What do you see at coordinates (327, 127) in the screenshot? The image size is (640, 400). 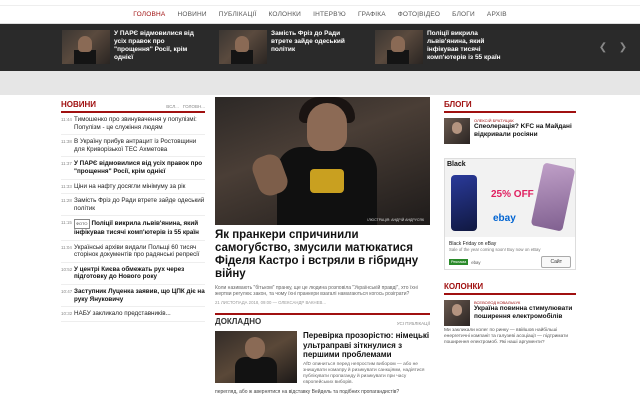 I see `photo-figure-head` at bounding box center [327, 127].